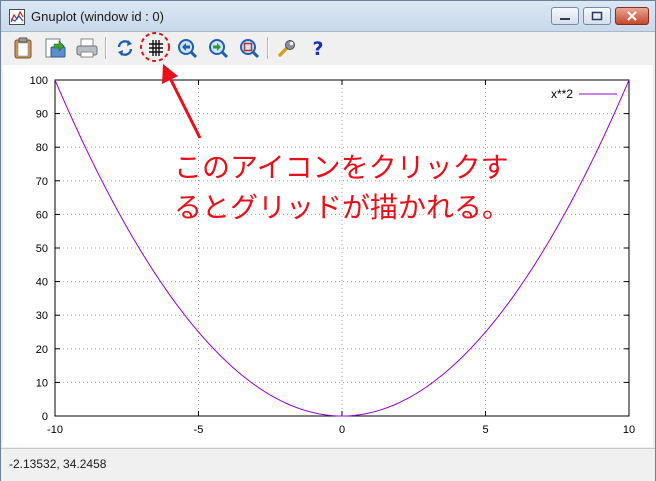 The height and width of the screenshot is (481, 656). What do you see at coordinates (184, 107) in the screenshot?
I see `annotation-arrow` at bounding box center [184, 107].